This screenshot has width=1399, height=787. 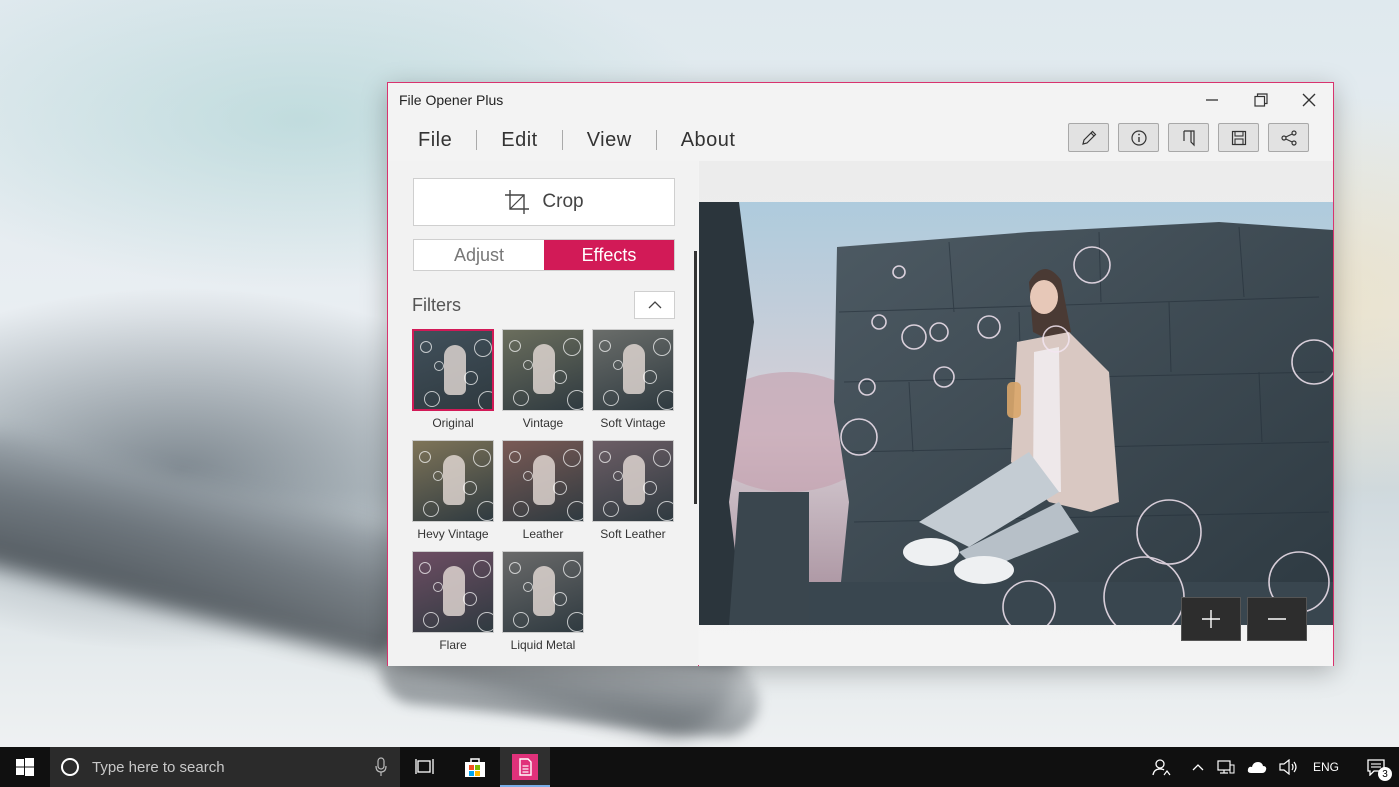 What do you see at coordinates (1329, 767) in the screenshot?
I see `input-language-indicator: ENG` at bounding box center [1329, 767].